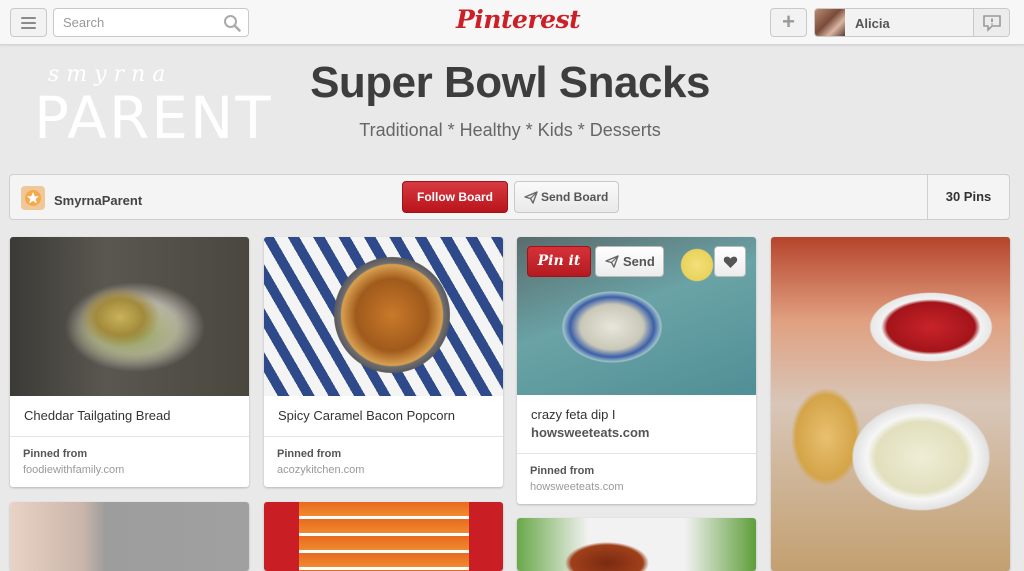 The height and width of the screenshot is (571, 1024). I want to click on board-owner-name: SmyrnaParent, so click(98, 200).